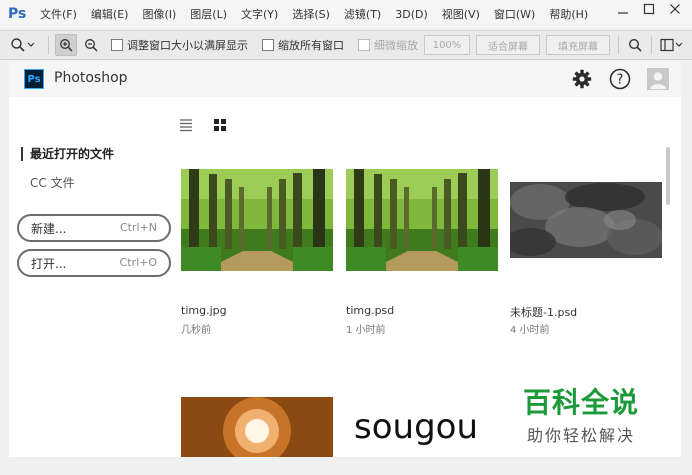 The image size is (692, 475). What do you see at coordinates (52, 182) in the screenshot?
I see `cc-files-link: CC 文件` at bounding box center [52, 182].